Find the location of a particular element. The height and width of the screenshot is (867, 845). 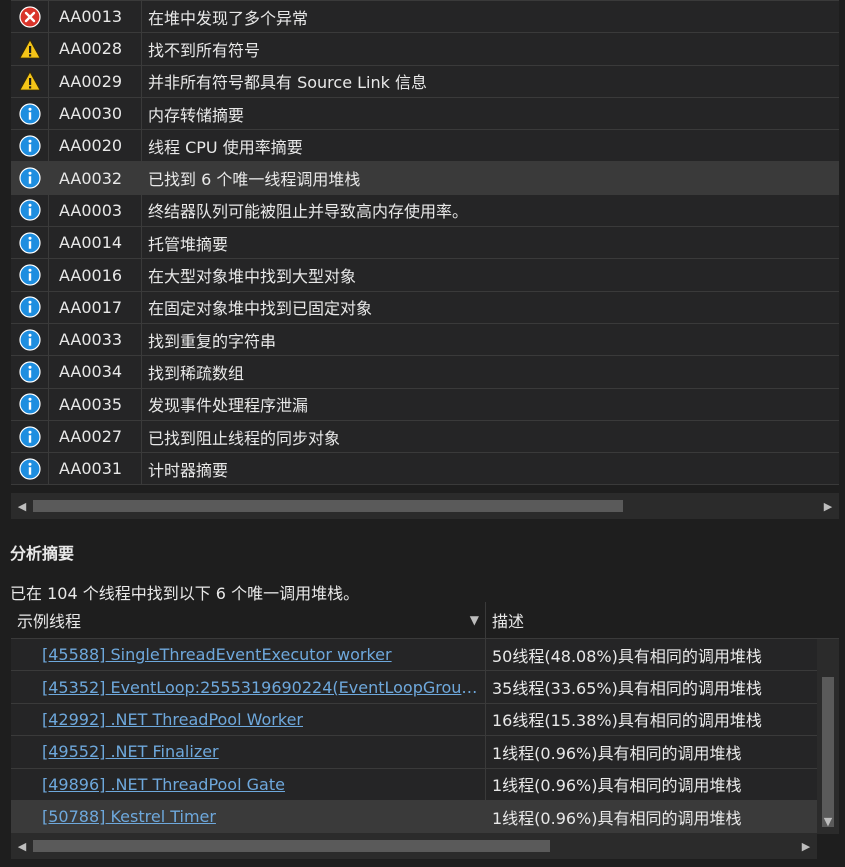

diagnostic-row: AA0016 在大型对象堆中找到大型对象 is located at coordinates (425, 275).